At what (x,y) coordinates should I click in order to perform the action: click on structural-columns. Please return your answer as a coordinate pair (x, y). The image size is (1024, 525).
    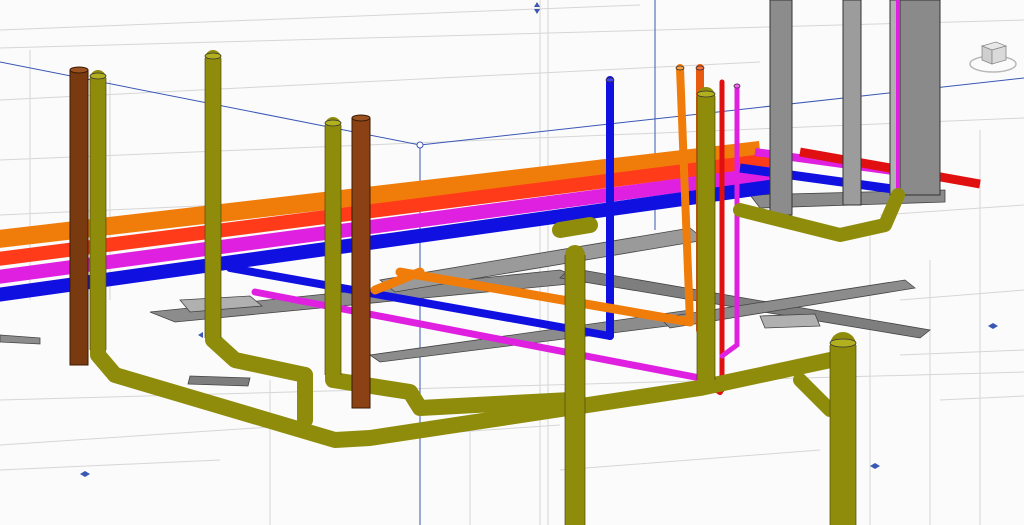
    Looking at the image, I should click on (855, 108).